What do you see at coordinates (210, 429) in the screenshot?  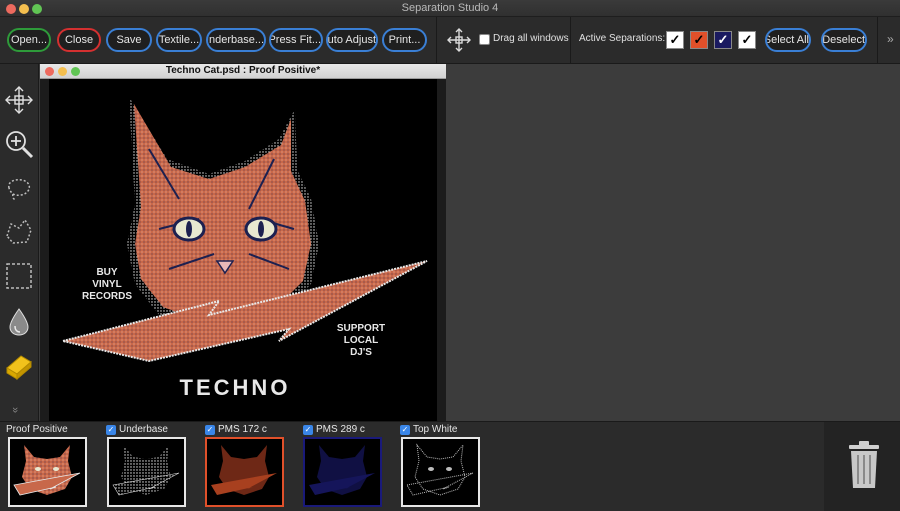 I see `pms172-visibility-checkbox: ✓` at bounding box center [210, 429].